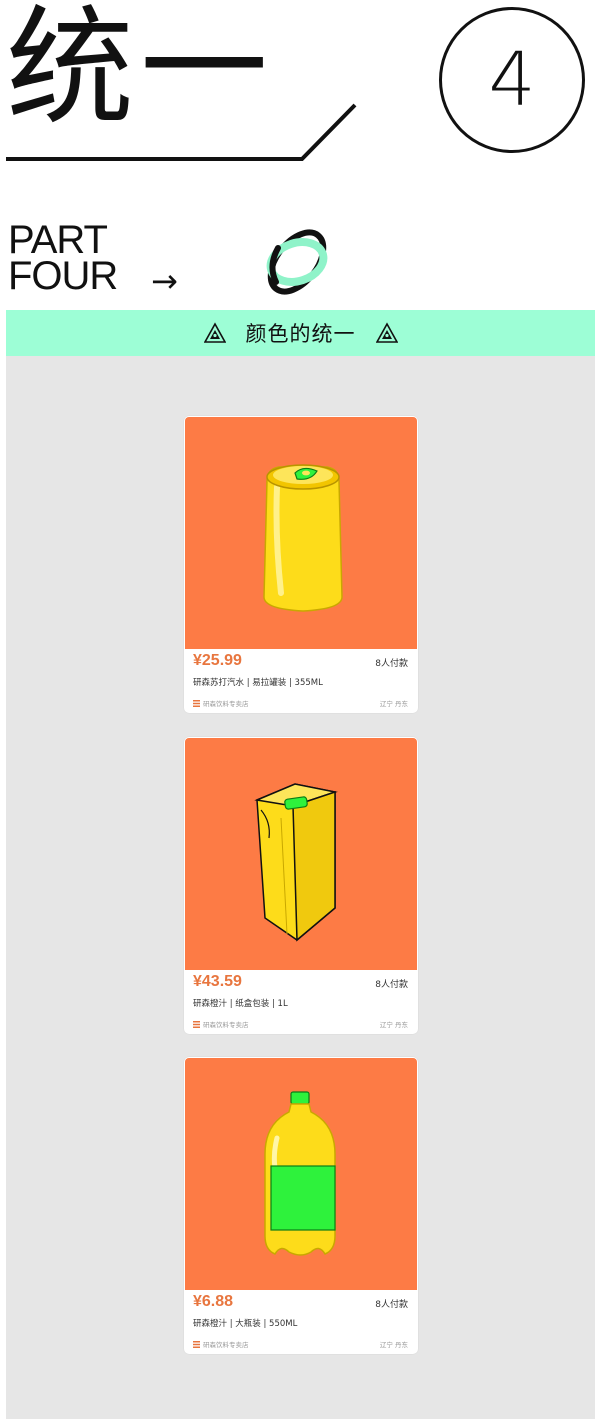 Image resolution: width=600 pixels, height=1419 pixels. I want to click on juice-carton-icon, so click(296, 862).